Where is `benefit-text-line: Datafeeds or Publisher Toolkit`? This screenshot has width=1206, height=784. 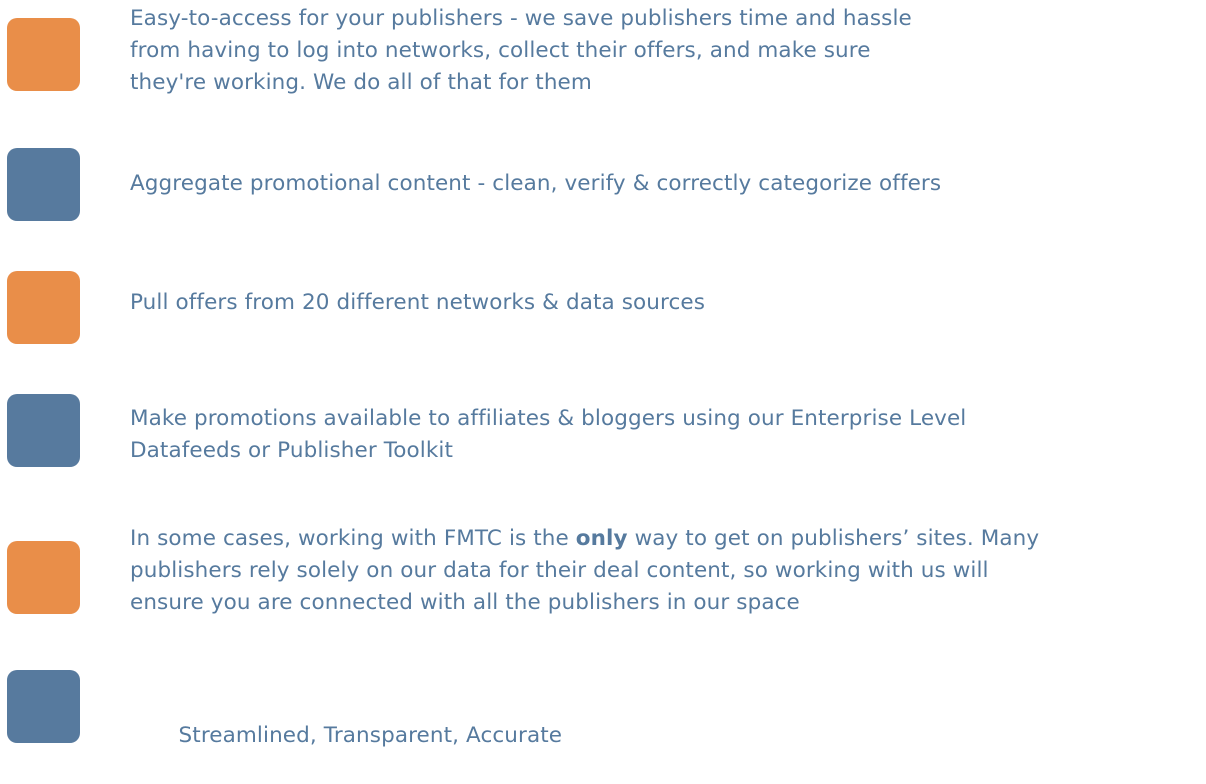 benefit-text-line: Datafeeds or Publisher Toolkit is located at coordinates (292, 450).